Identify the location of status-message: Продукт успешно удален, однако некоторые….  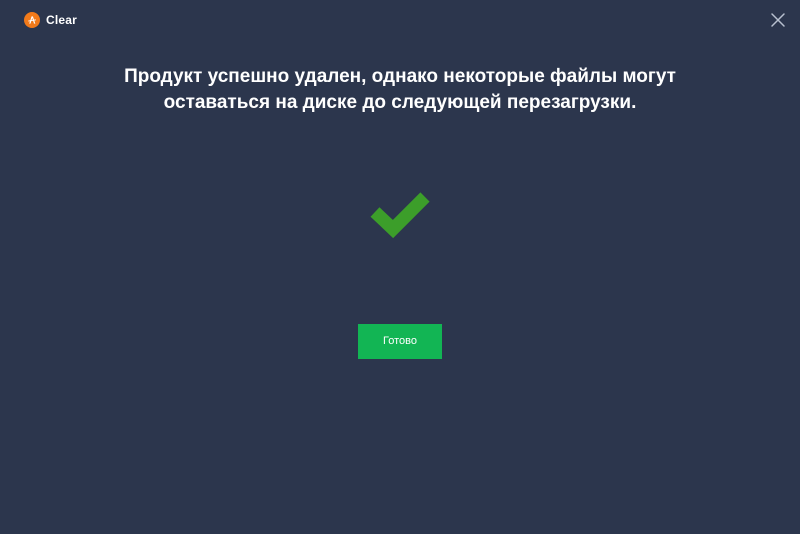
(400, 90).